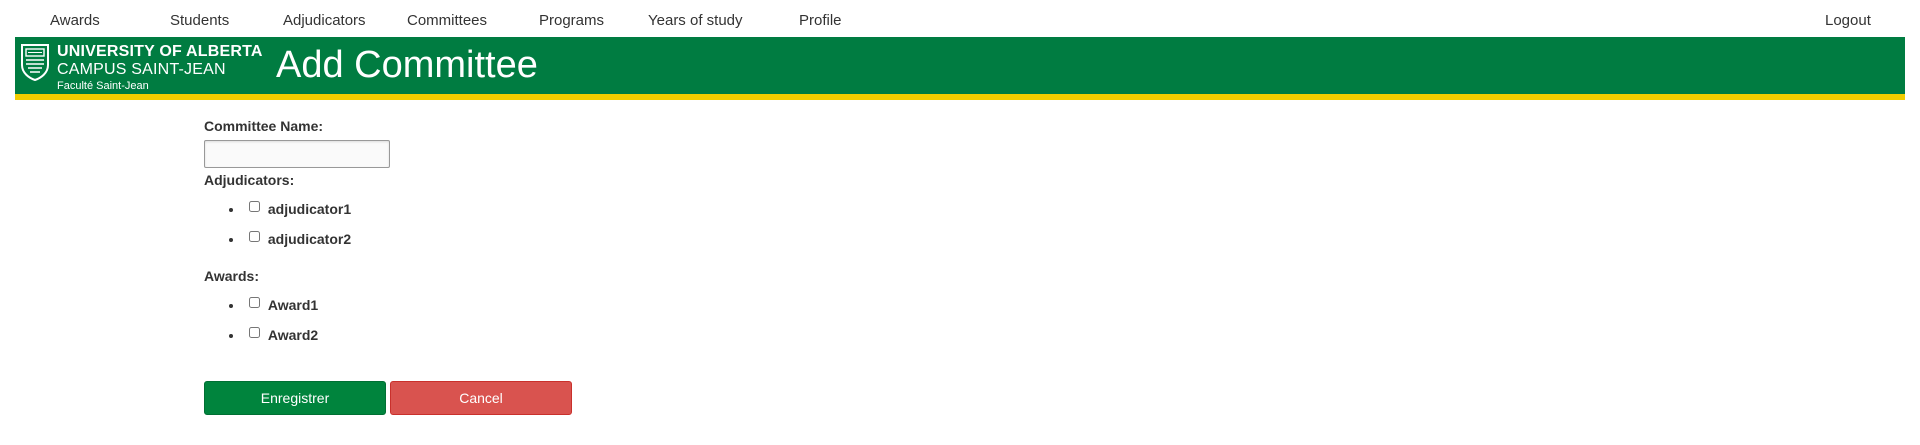  I want to click on checkbox-label: adjudicator2, so click(309, 239).